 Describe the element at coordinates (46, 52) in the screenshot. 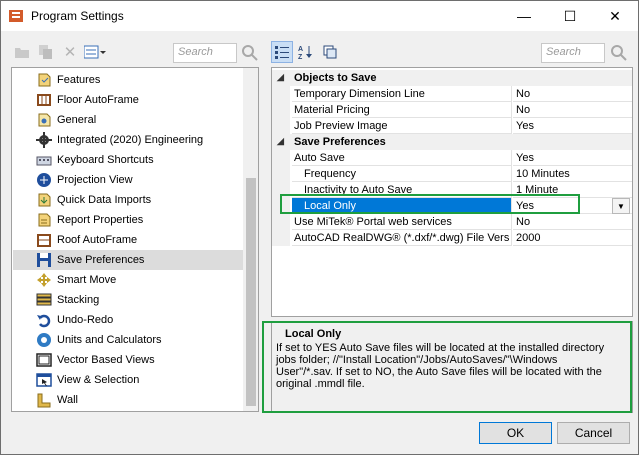

I see `copy-icon` at that location.